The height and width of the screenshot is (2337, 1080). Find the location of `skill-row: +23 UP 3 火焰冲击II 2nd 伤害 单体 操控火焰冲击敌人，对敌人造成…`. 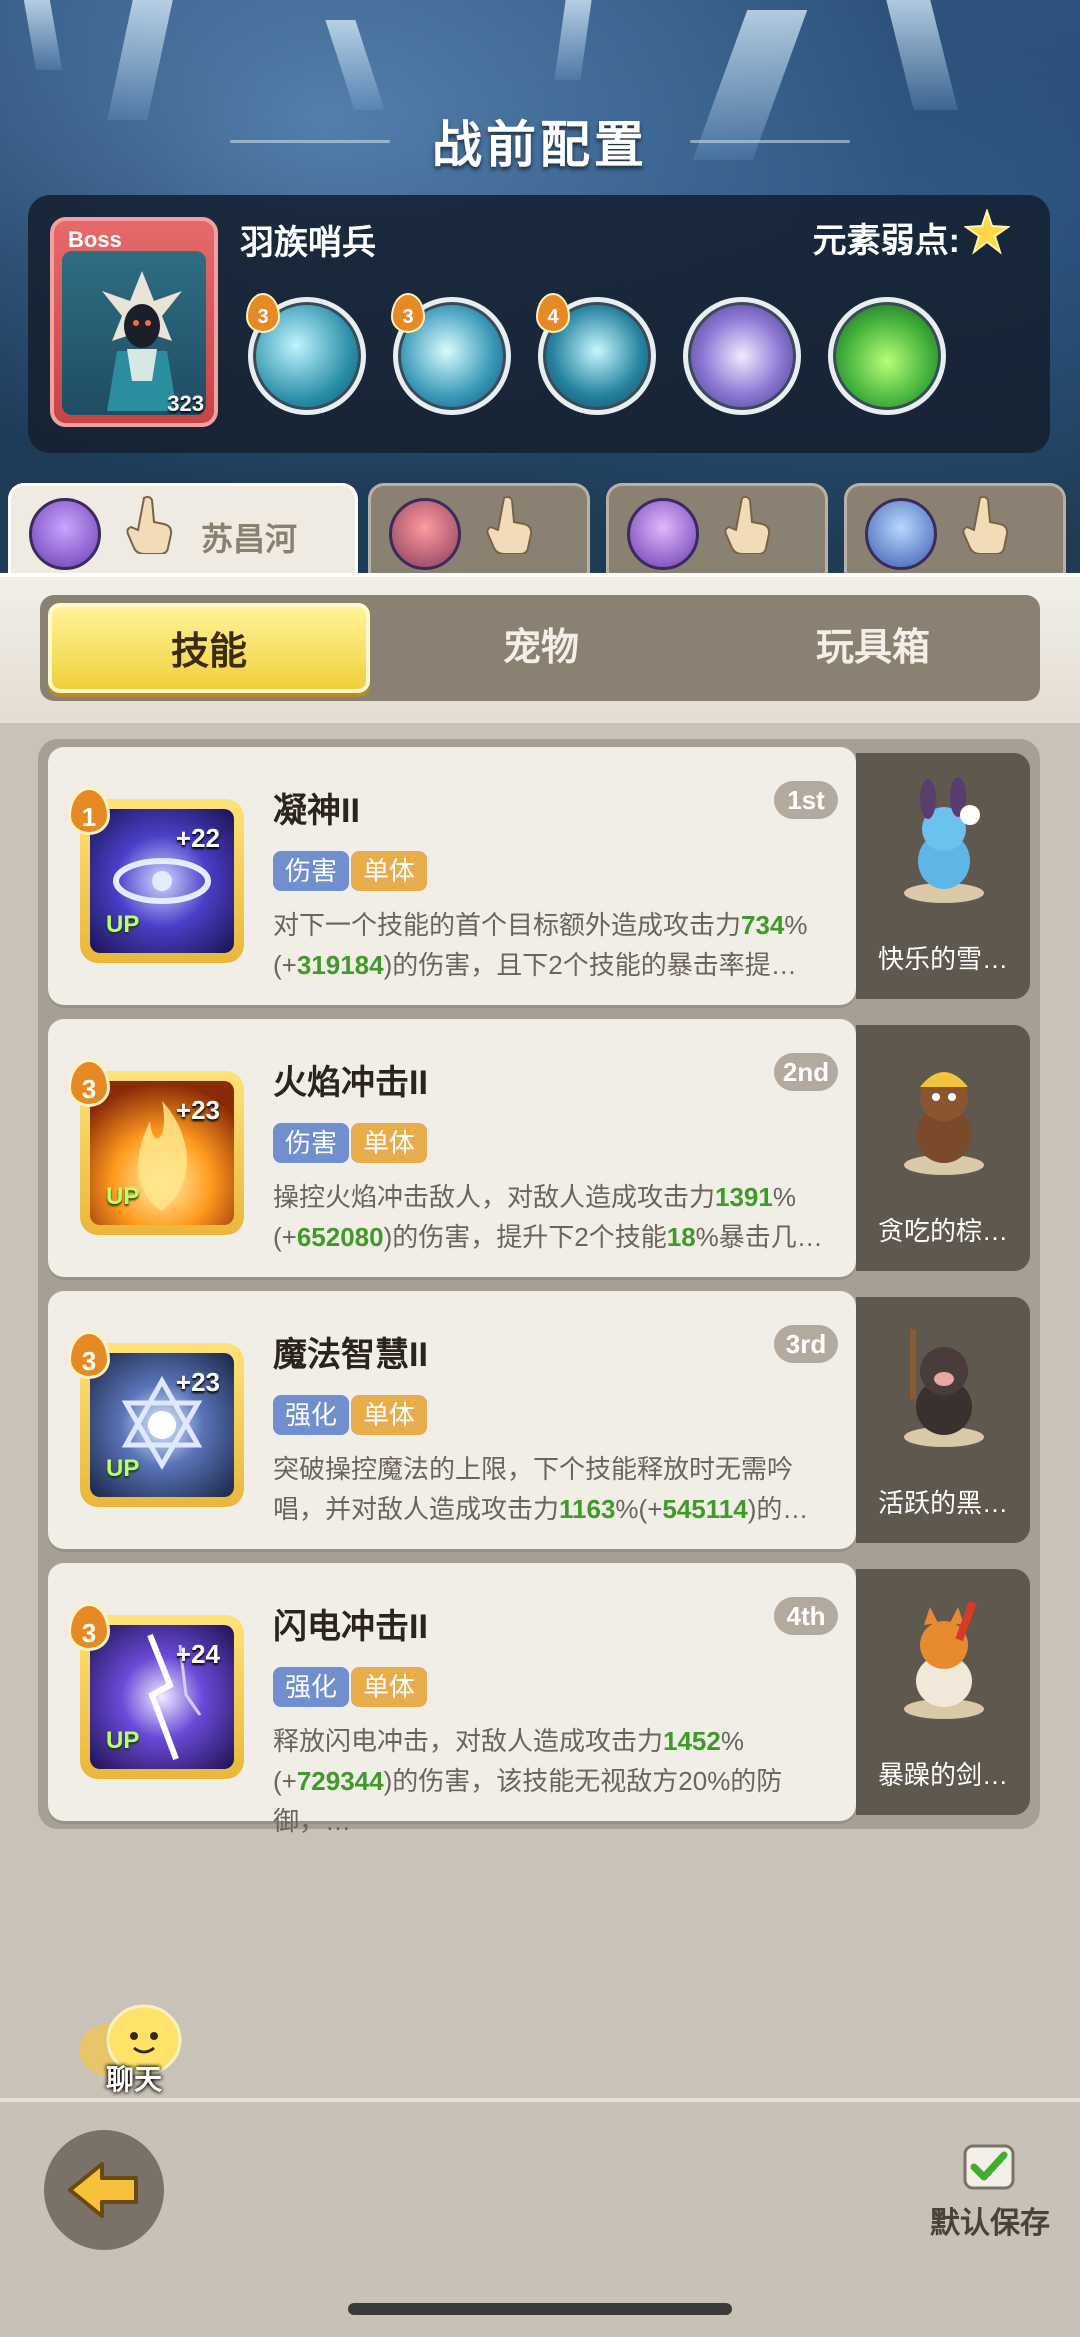

skill-row: +23 UP 3 火焰冲击II 2nd 伤害 单体 操控火焰冲击敌人，对敌人造成… is located at coordinates (539, 1148).